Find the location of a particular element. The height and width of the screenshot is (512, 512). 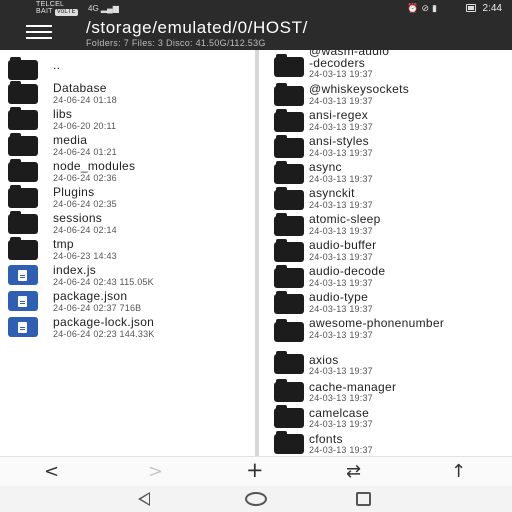

system-nav-bar is located at coordinates (256, 499).